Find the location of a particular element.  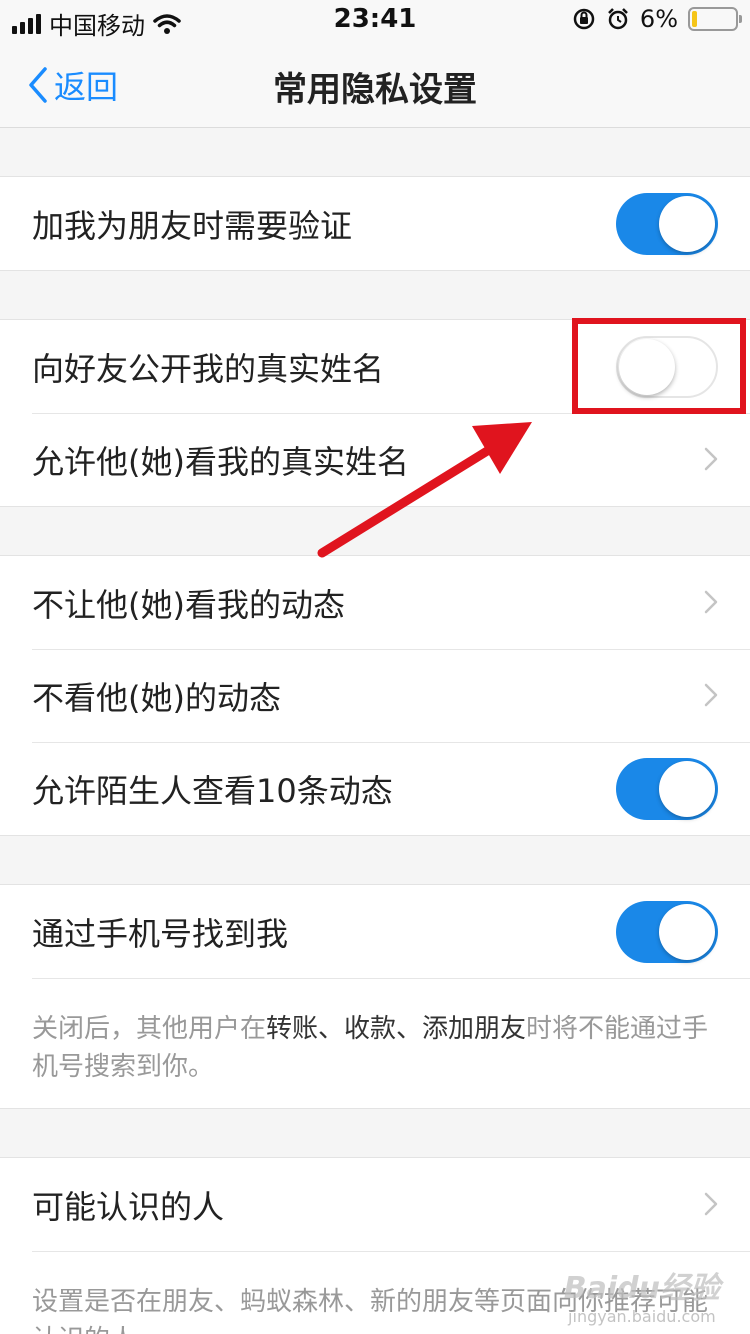

watermark: Baidu经验 jingyan.baidu.com is located at coordinates (642, 1294).